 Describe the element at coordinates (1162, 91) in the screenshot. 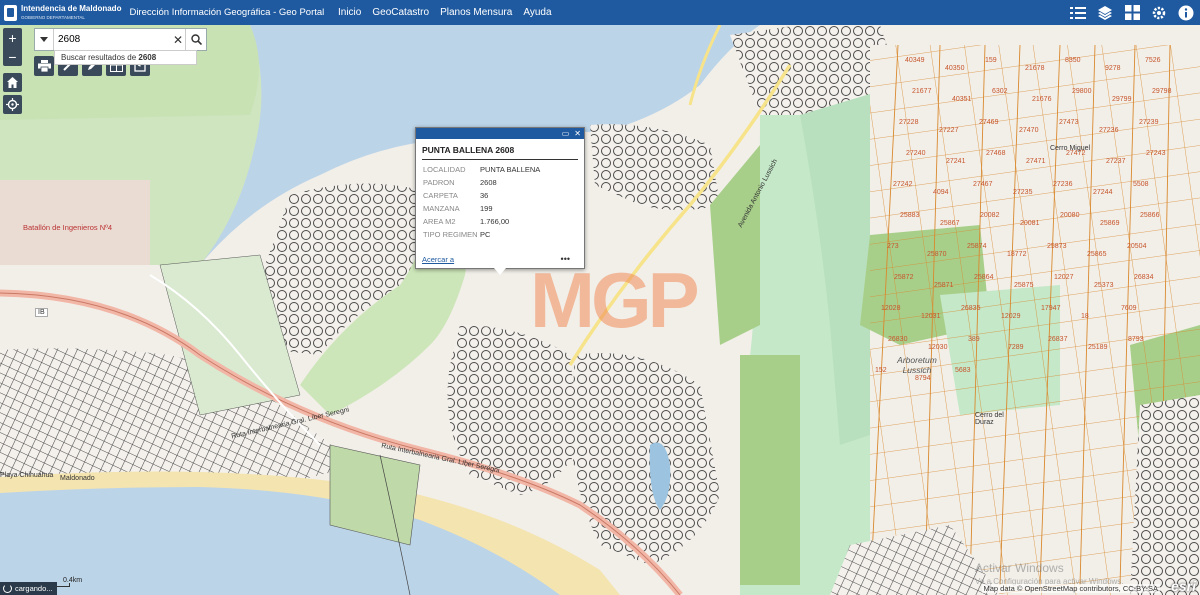

I see `lot-label: 29798` at that location.